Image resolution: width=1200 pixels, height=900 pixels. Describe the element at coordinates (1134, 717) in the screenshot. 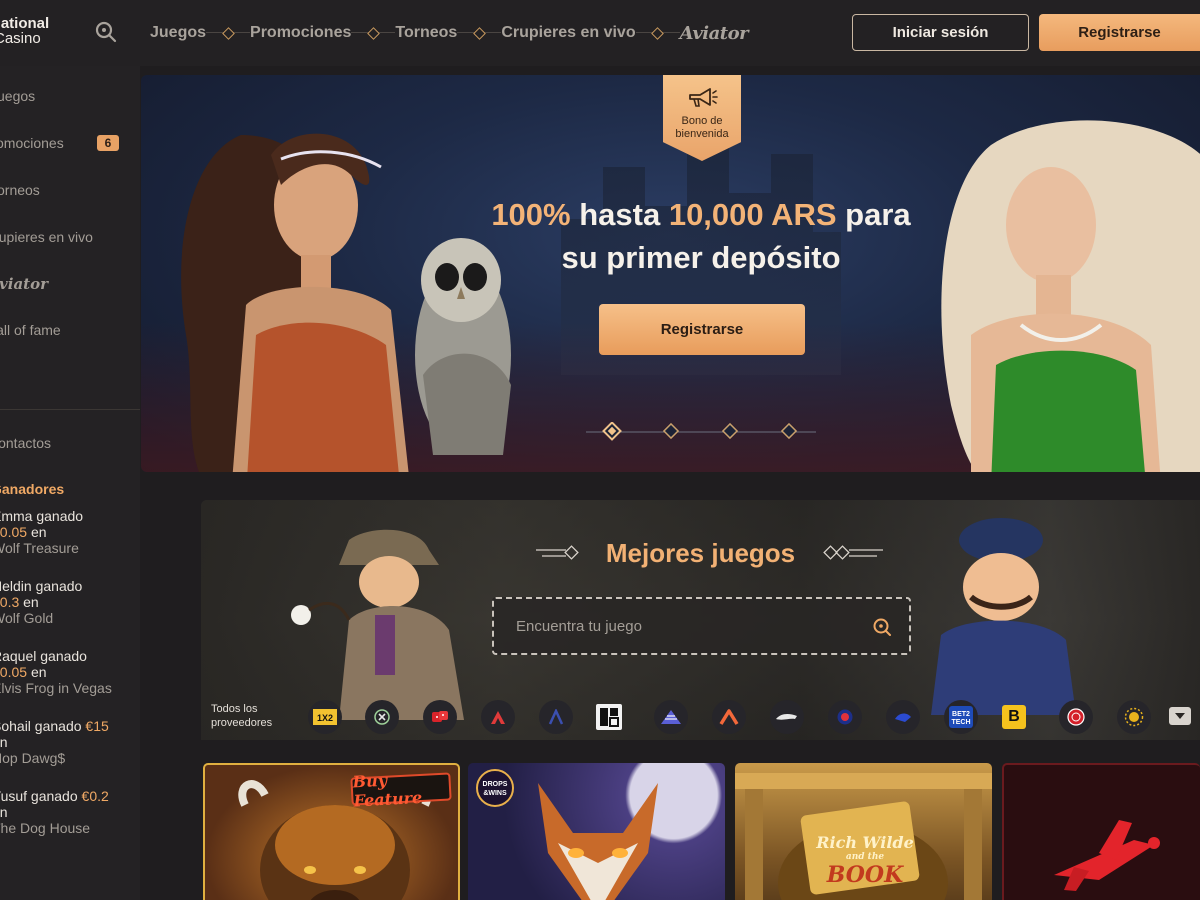

I see `provider-sun-icon` at that location.